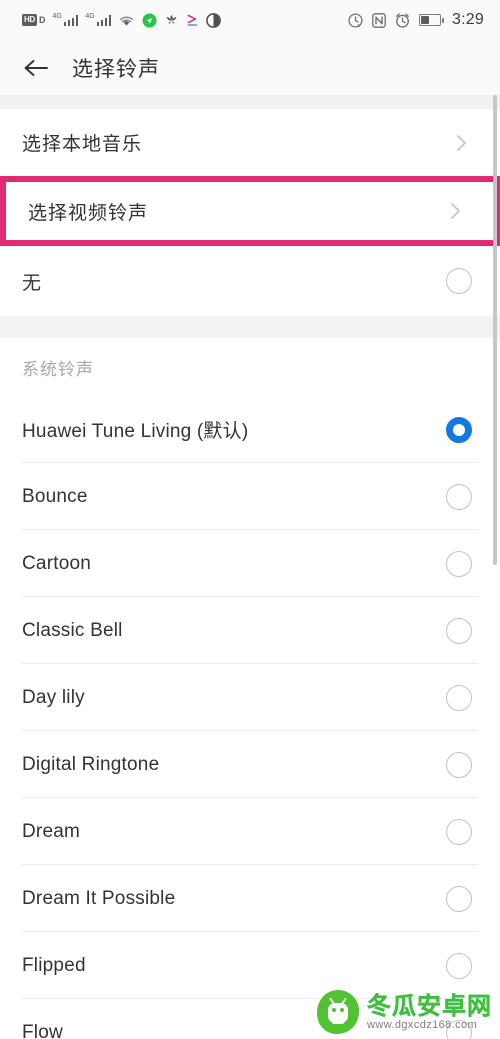  Describe the element at coordinates (355, 20) in the screenshot. I see `alarm-running-icon` at that location.